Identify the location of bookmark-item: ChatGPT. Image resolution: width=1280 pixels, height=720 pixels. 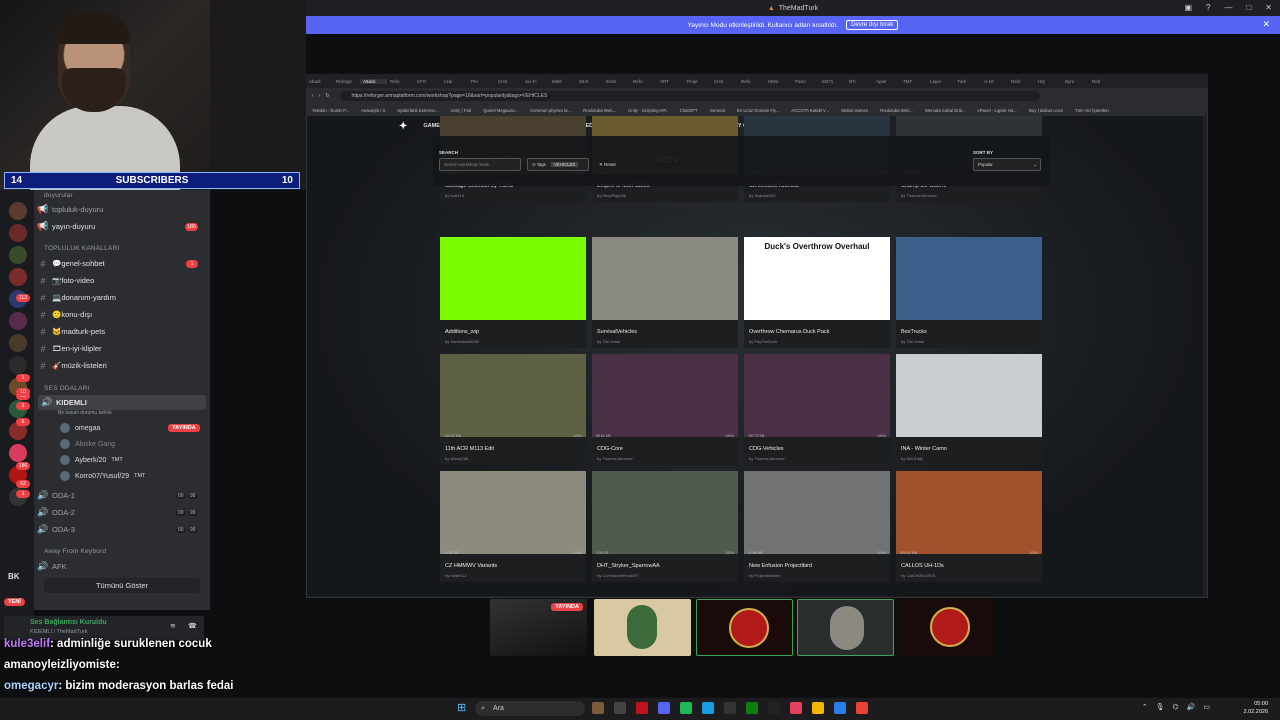
(689, 110).